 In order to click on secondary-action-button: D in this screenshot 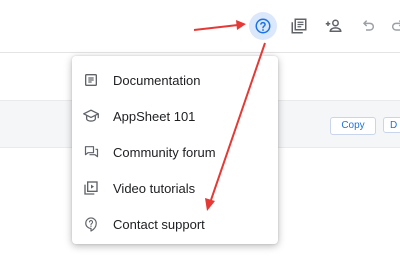, I will do `click(391, 125)`.